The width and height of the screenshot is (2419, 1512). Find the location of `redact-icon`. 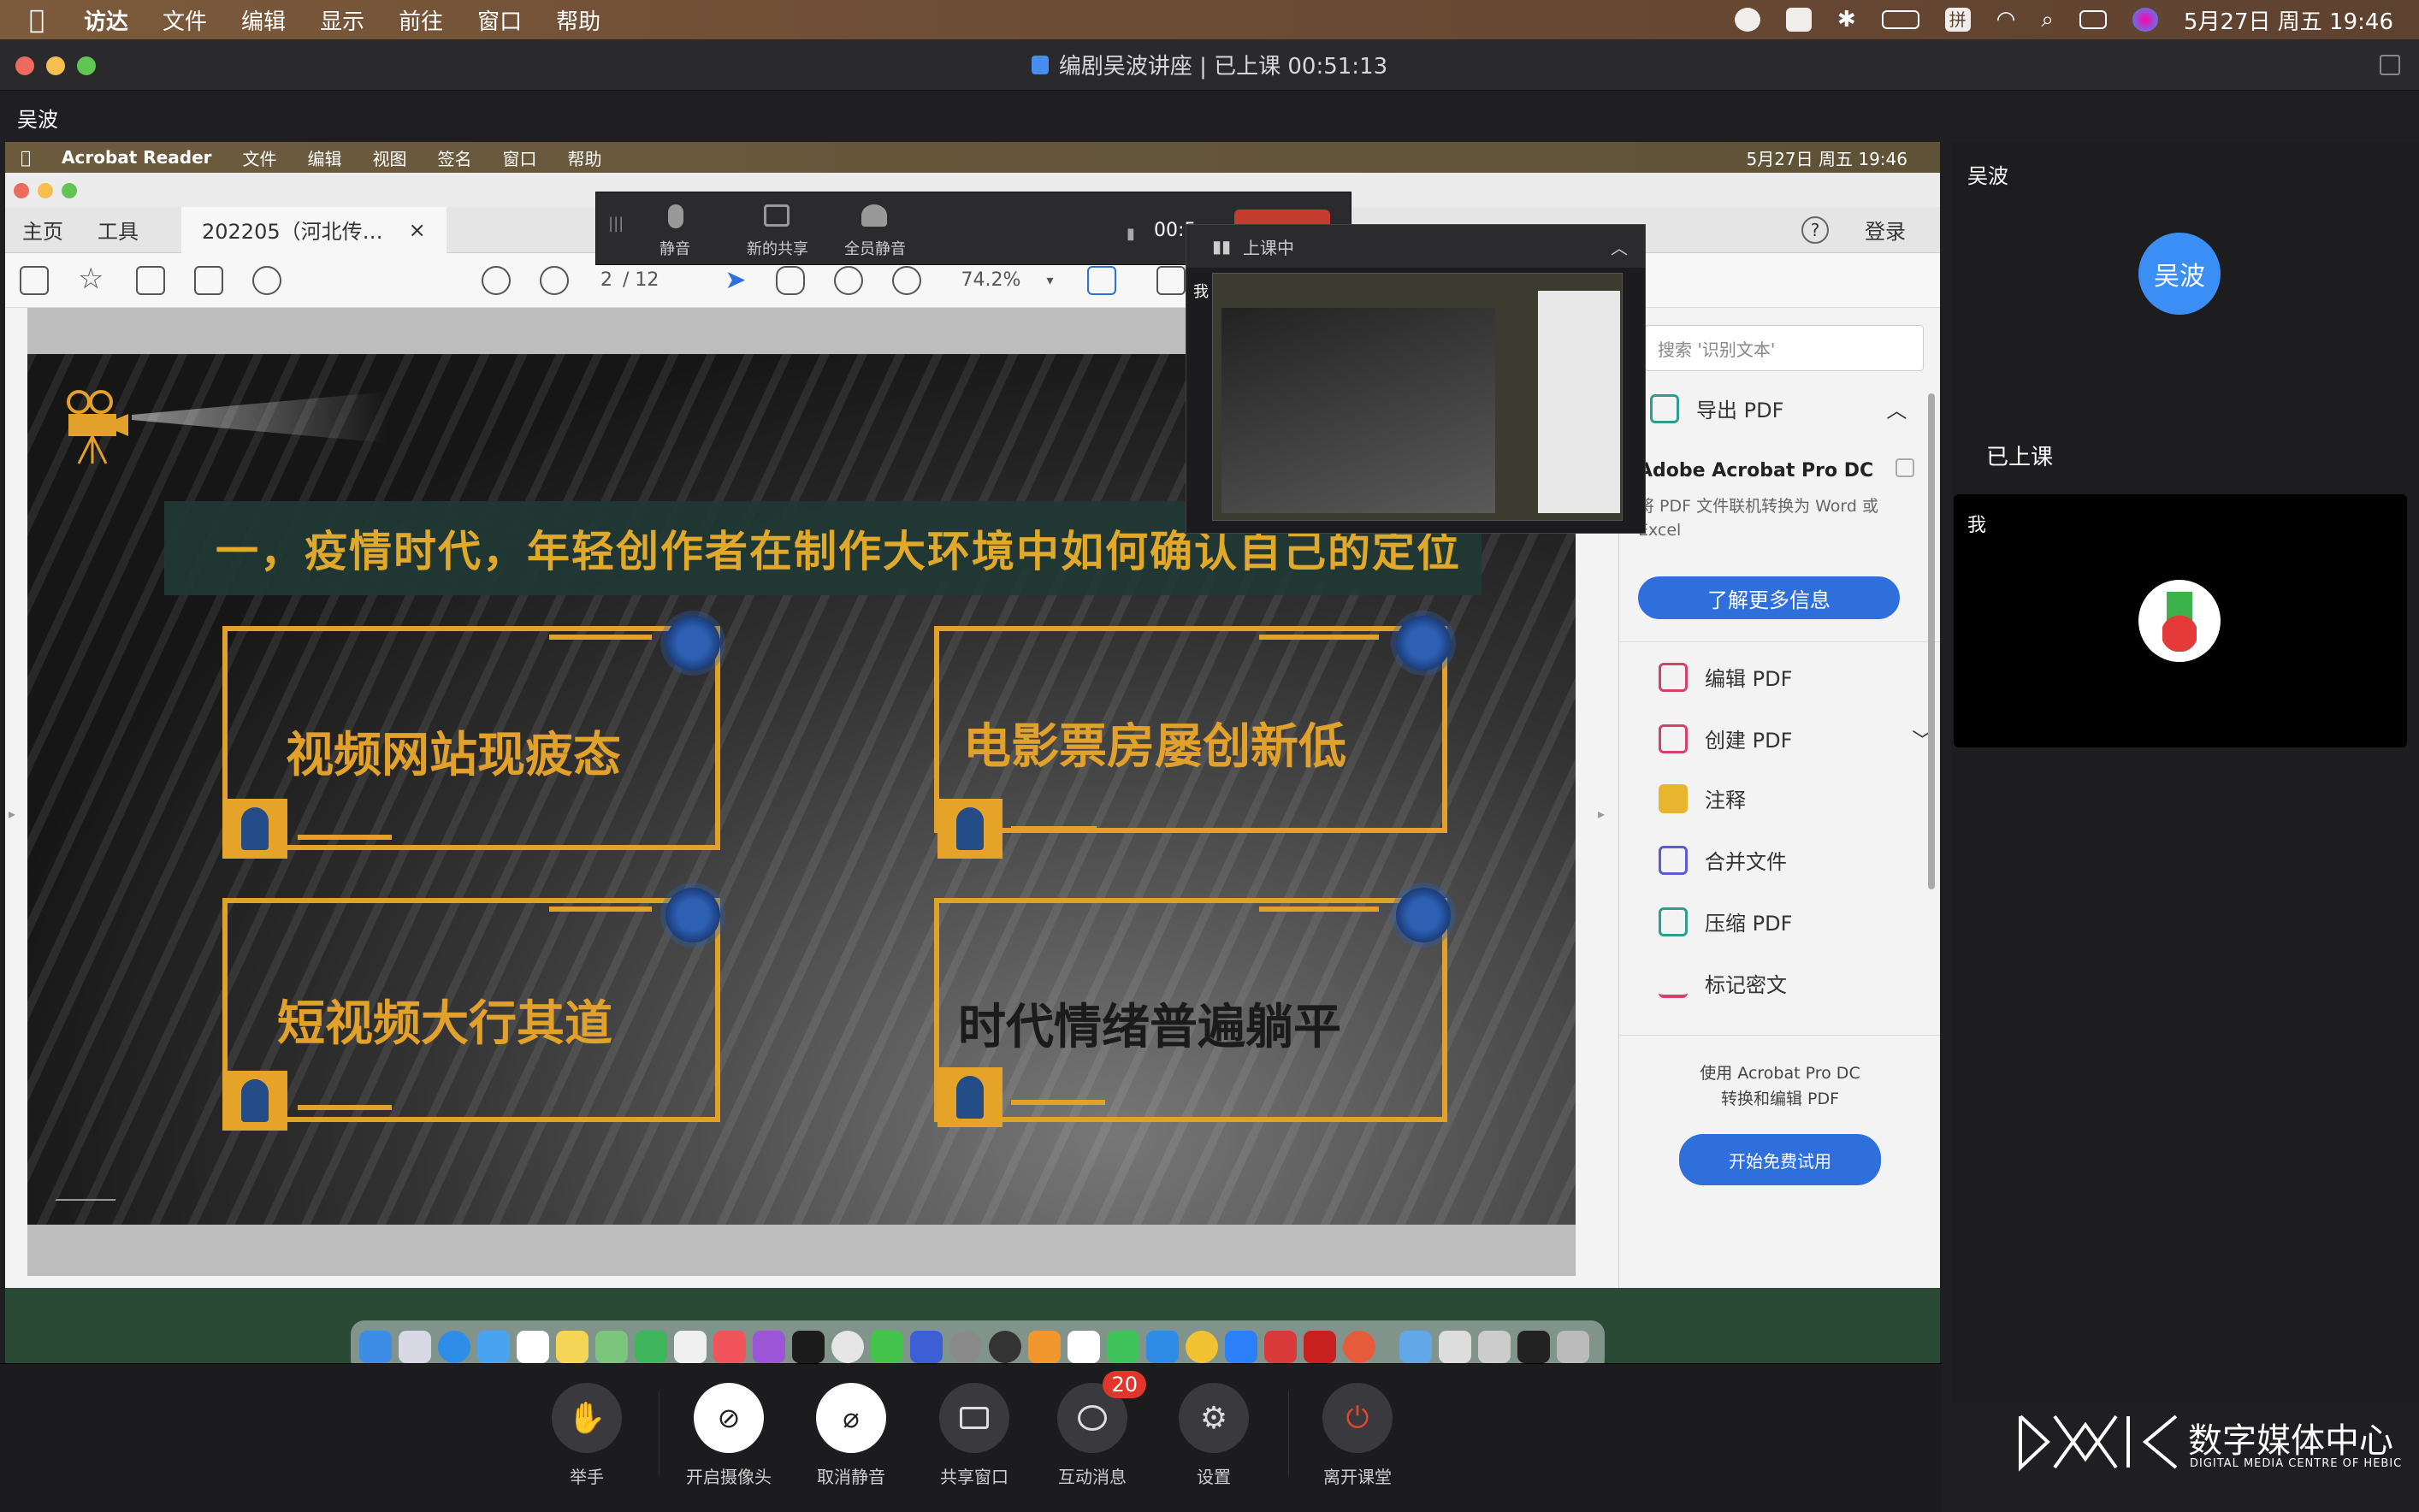

redact-icon is located at coordinates (1673, 983).